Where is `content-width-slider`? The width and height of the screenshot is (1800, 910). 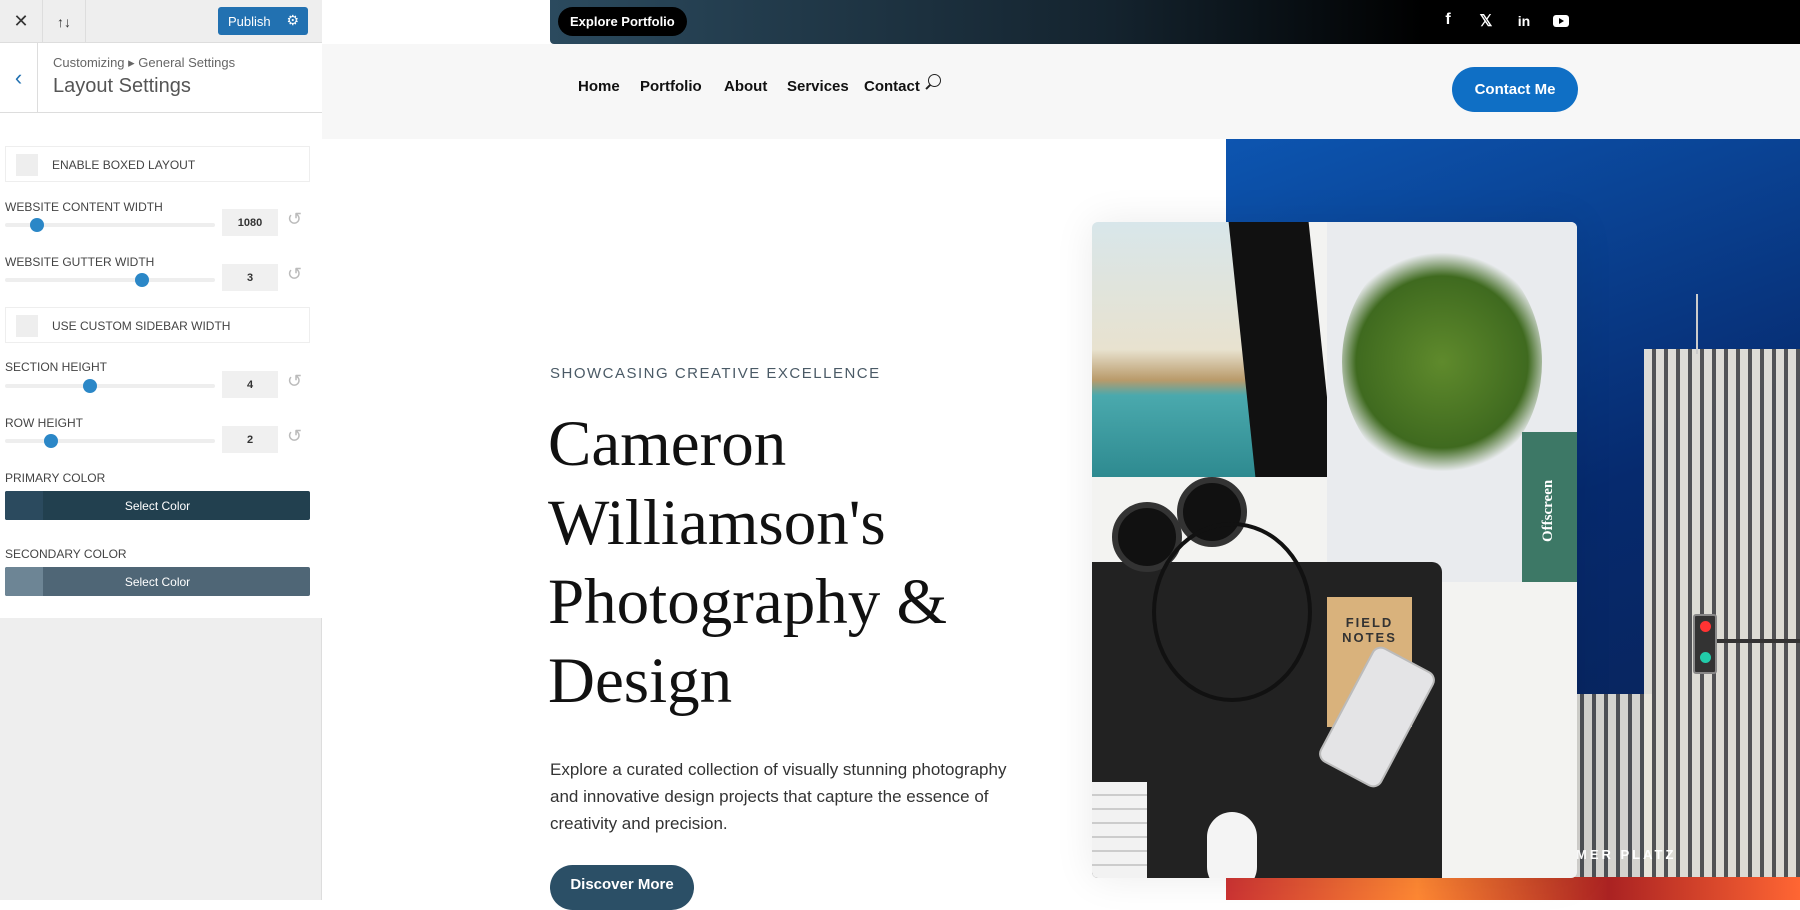 content-width-slider is located at coordinates (110, 225).